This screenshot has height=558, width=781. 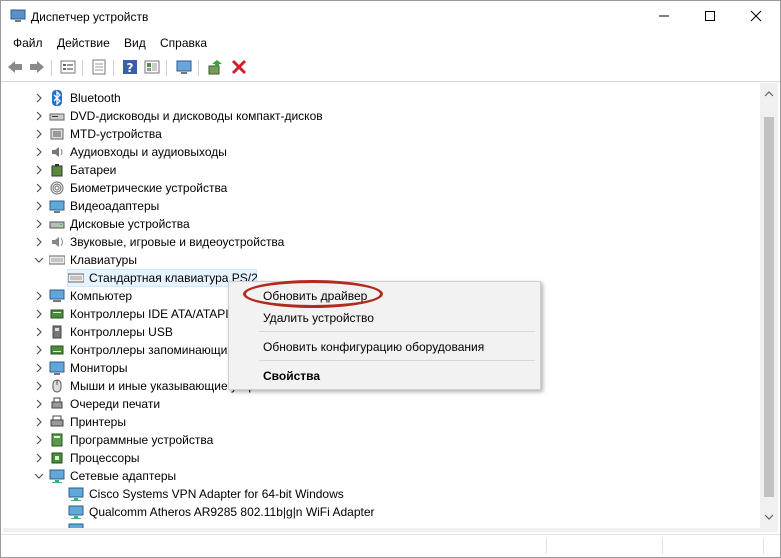 What do you see at coordinates (57, 440) in the screenshot?
I see `software-device-icon` at bounding box center [57, 440].